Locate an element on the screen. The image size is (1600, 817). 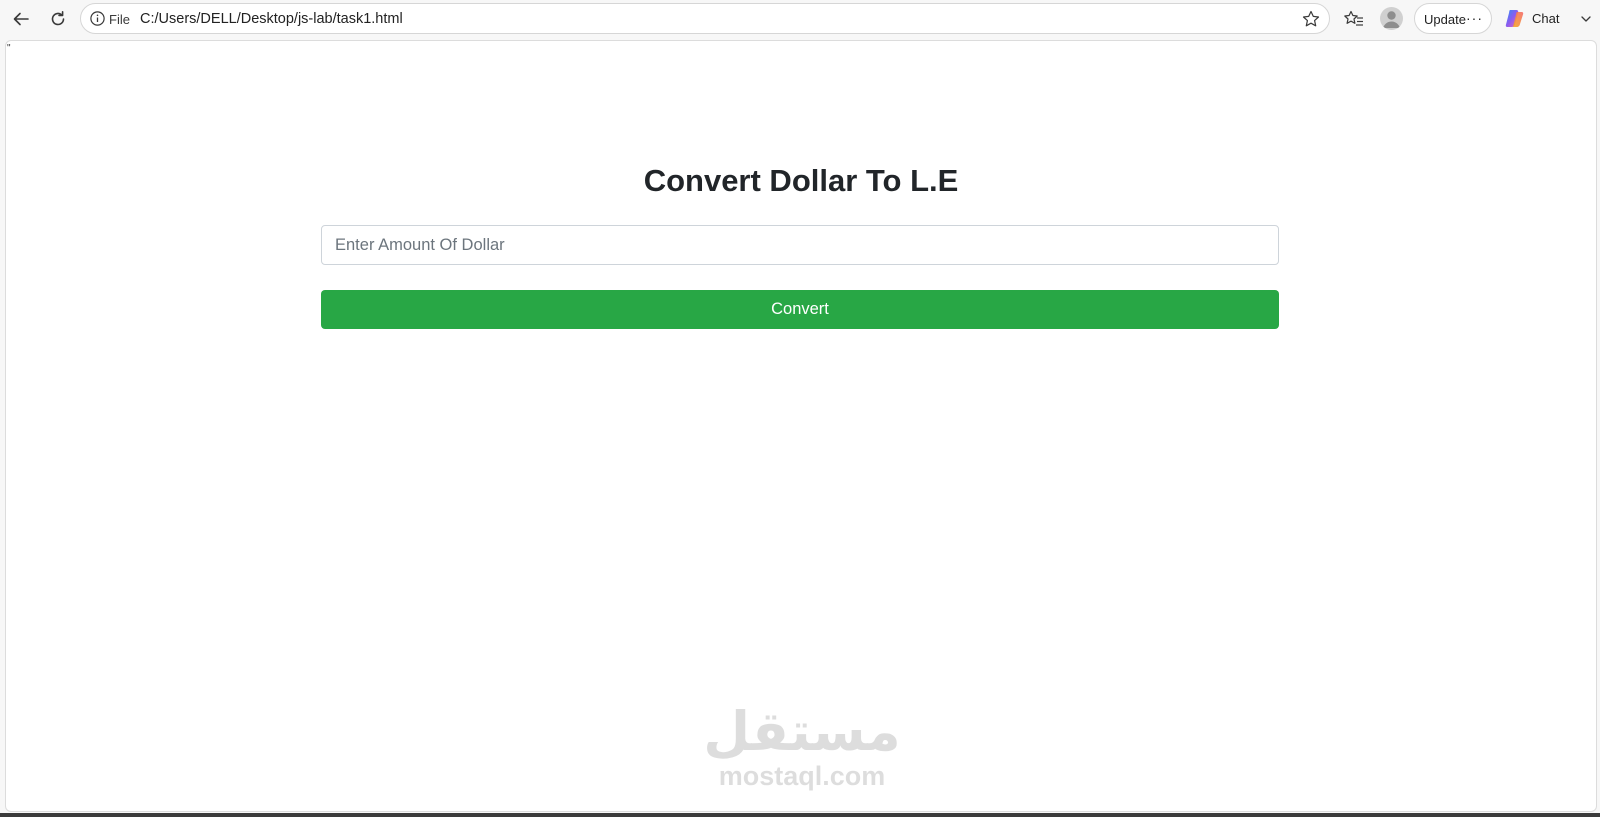
favorites-button is located at coordinates (1354, 19).